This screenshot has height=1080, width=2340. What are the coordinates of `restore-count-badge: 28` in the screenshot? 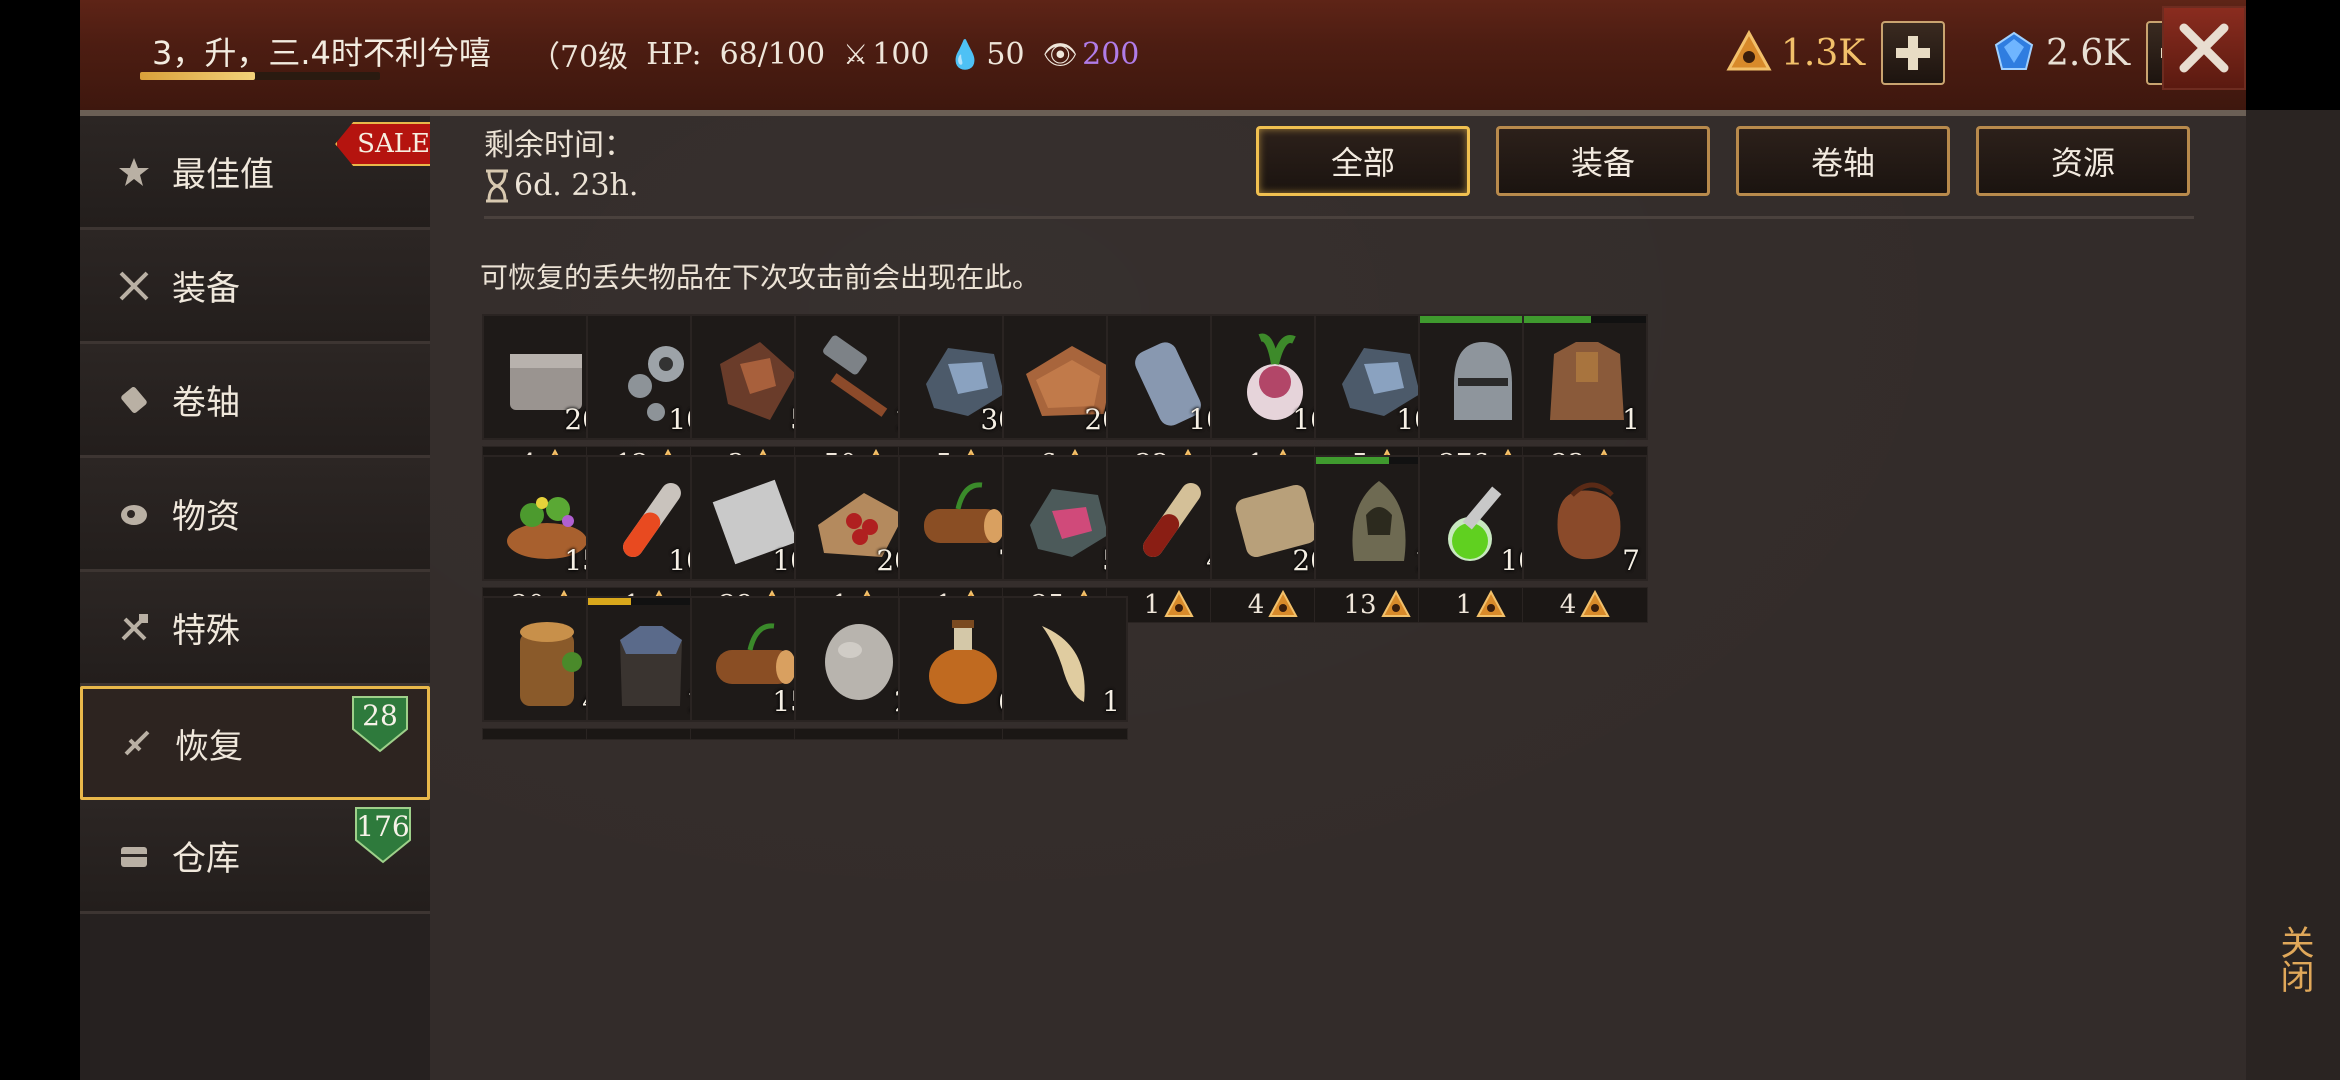 It's located at (380, 724).